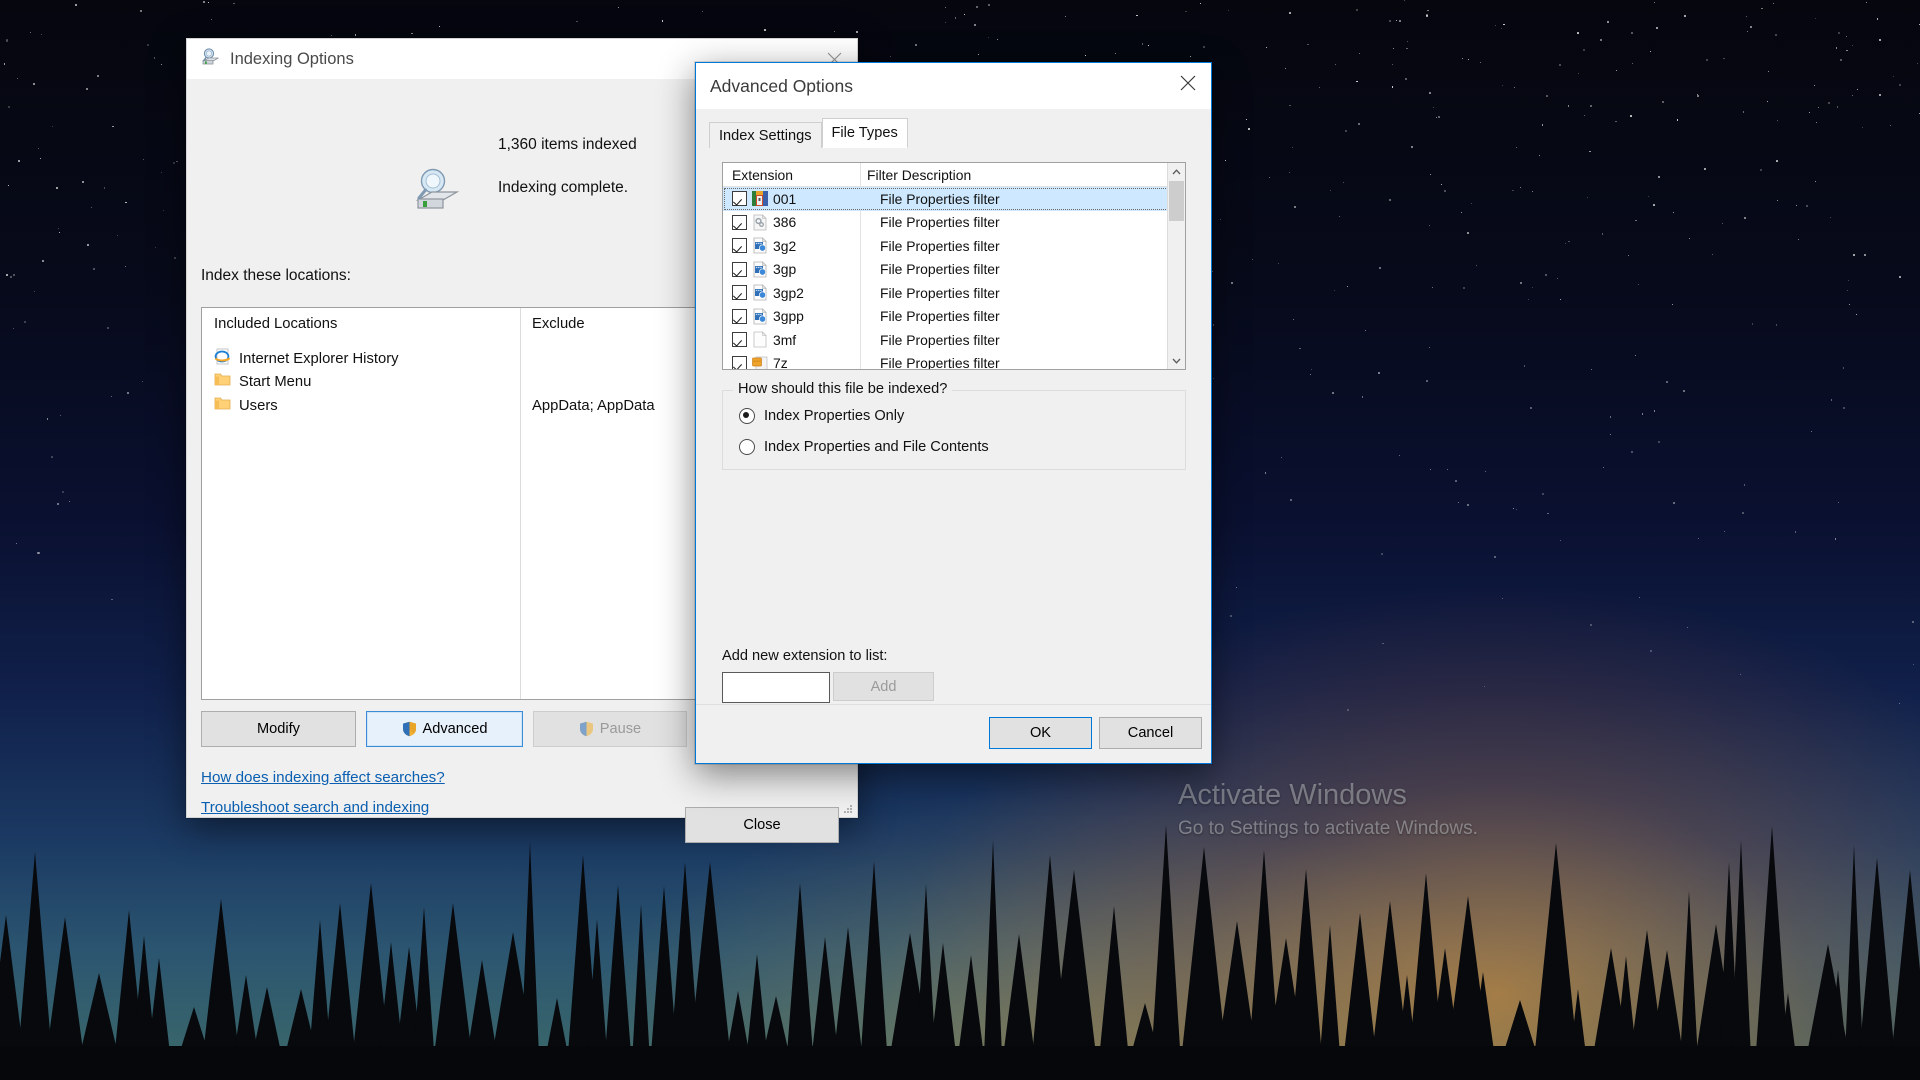 The height and width of the screenshot is (1080, 1920). What do you see at coordinates (805, 656) in the screenshot?
I see `add-extension-label: Add new extension to list:` at bounding box center [805, 656].